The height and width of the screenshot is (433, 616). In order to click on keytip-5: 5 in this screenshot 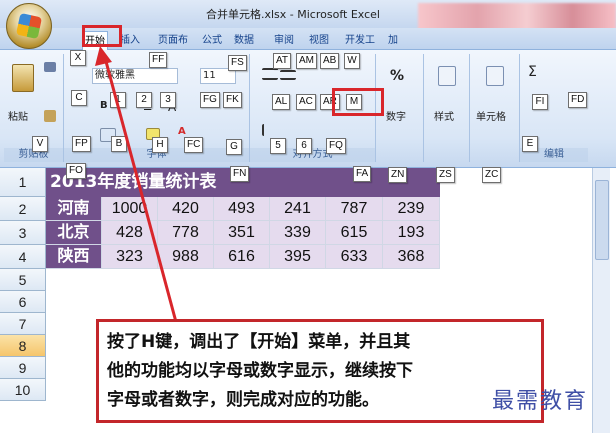, I will do `click(278, 146)`.